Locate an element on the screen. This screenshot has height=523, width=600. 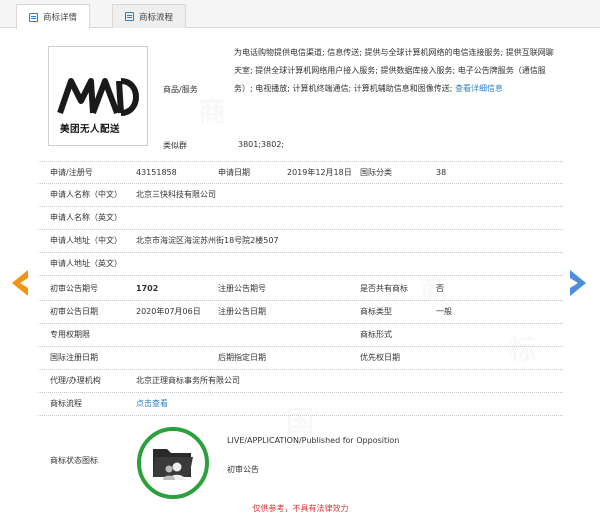
table-row: 申请人地址（英文） is located at coordinates (300, 264).